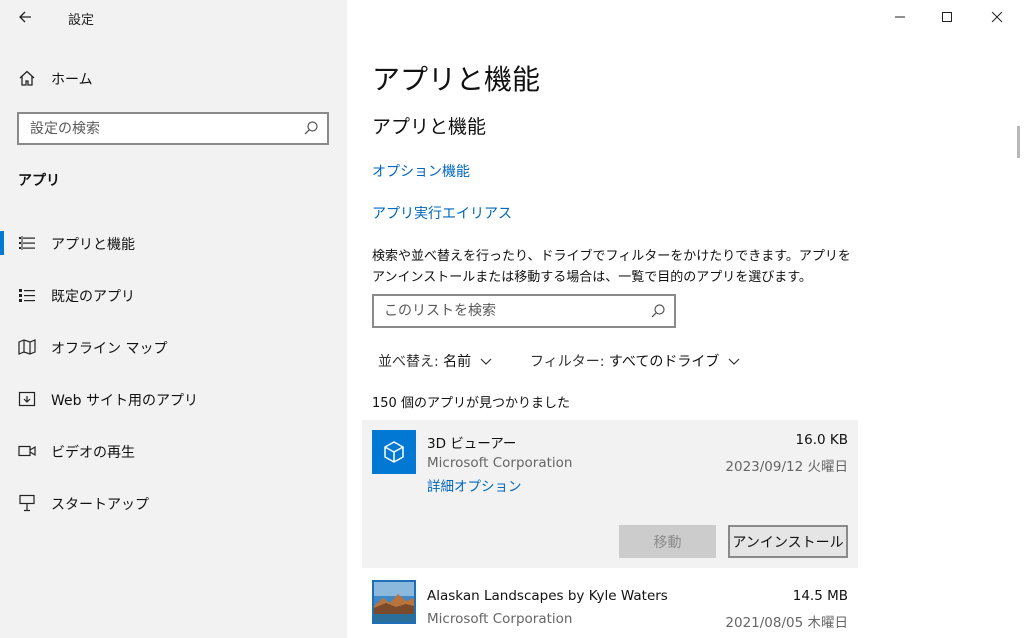 Image resolution: width=1024 pixels, height=638 pixels. I want to click on landscape-app-icon, so click(394, 602).